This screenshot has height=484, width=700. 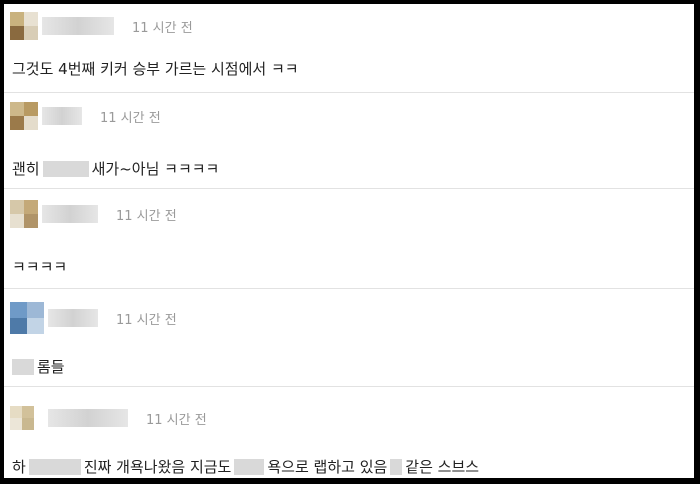 I want to click on comment-text: 괜히 새가~아님 ㅋㅋㅋㅋ, so click(x=115, y=168).